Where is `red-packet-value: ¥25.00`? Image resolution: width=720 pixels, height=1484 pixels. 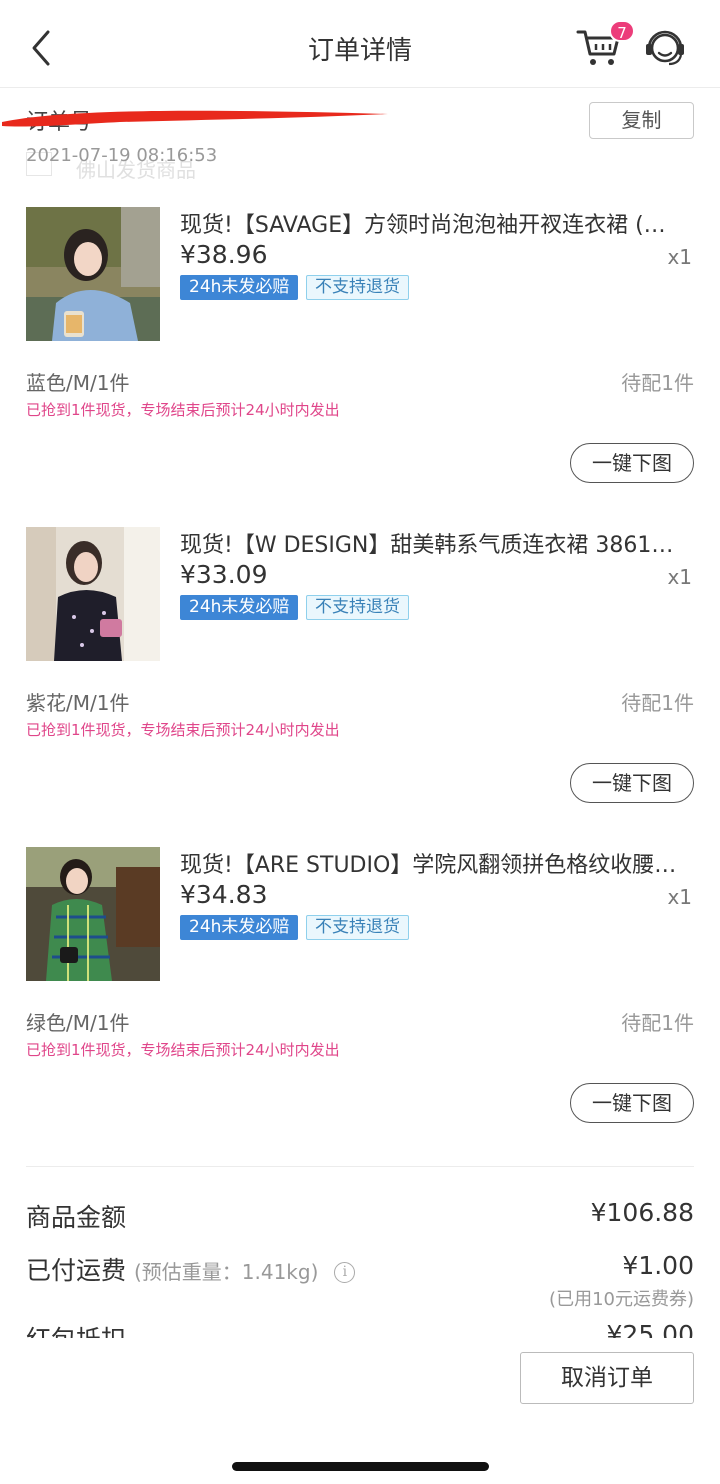
red-packet-value: ¥25.00 is located at coordinates (650, 1329).